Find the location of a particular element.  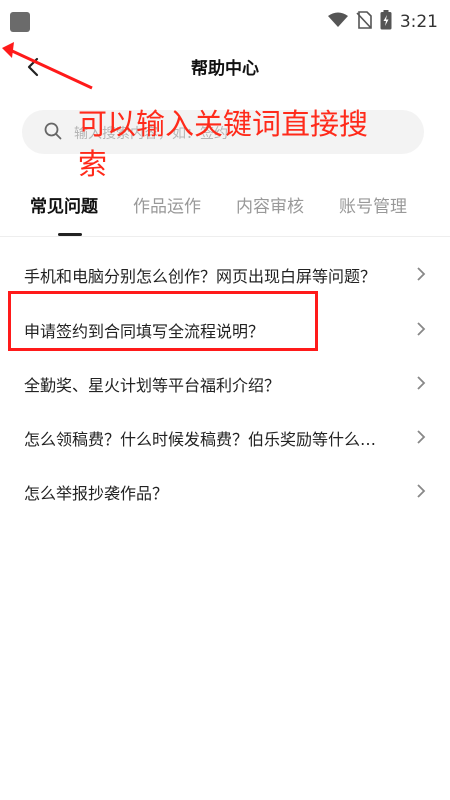

tab-work-operation: 作品运作 is located at coordinates (167, 204).